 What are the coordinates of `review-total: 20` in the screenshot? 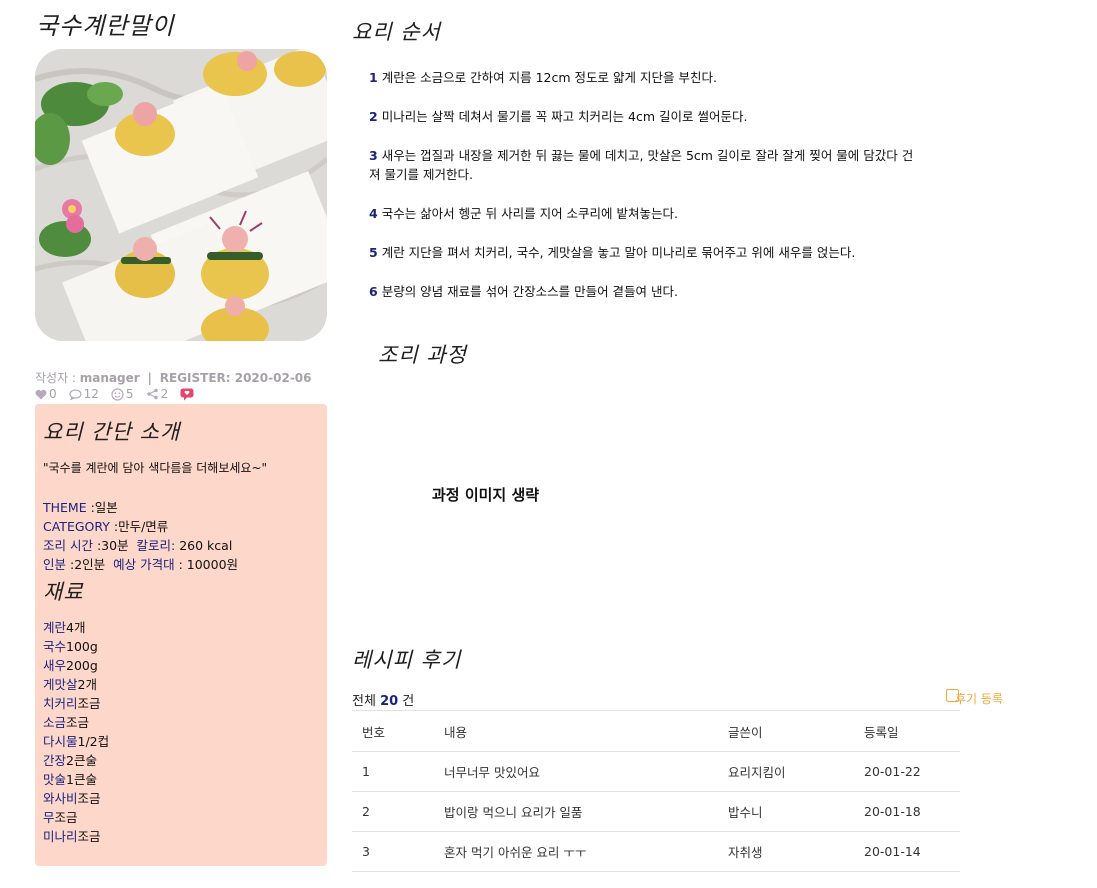 It's located at (389, 701).